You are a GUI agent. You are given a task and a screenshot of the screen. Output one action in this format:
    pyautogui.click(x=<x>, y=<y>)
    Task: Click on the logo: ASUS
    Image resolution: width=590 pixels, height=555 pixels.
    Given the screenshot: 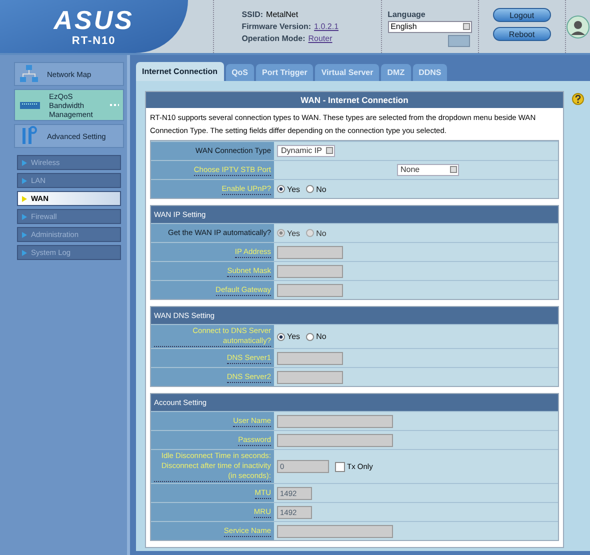 What is the action you would take?
    pyautogui.click(x=94, y=19)
    